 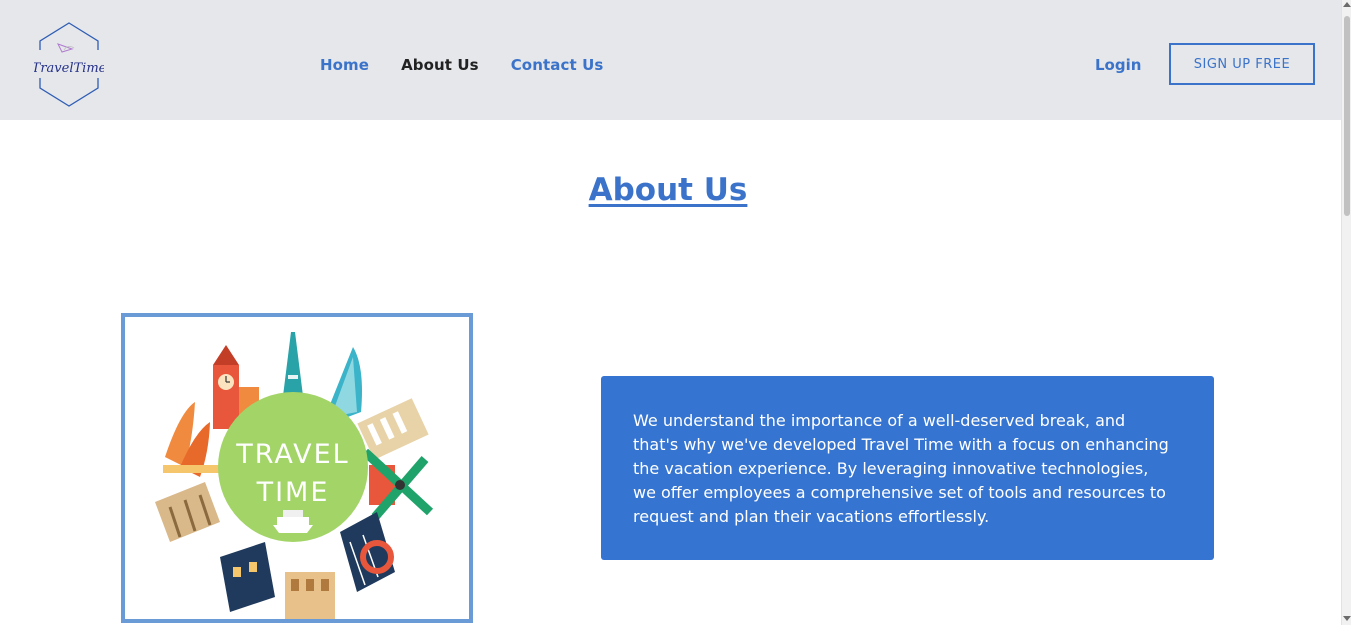 I want to click on scroll-up-arrow-icon, so click(x=1347, y=4).